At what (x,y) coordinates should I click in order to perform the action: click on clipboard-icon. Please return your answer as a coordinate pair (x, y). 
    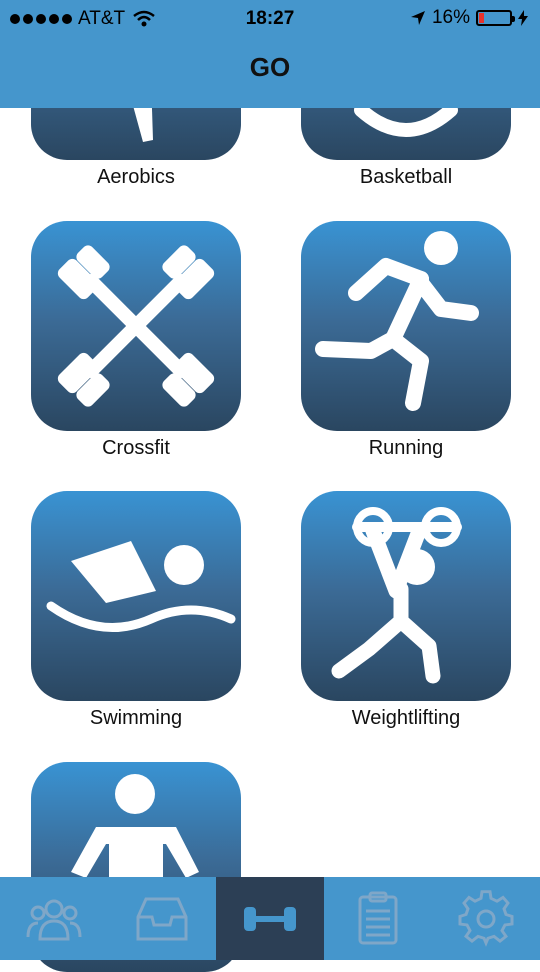
    Looking at the image, I should click on (378, 917).